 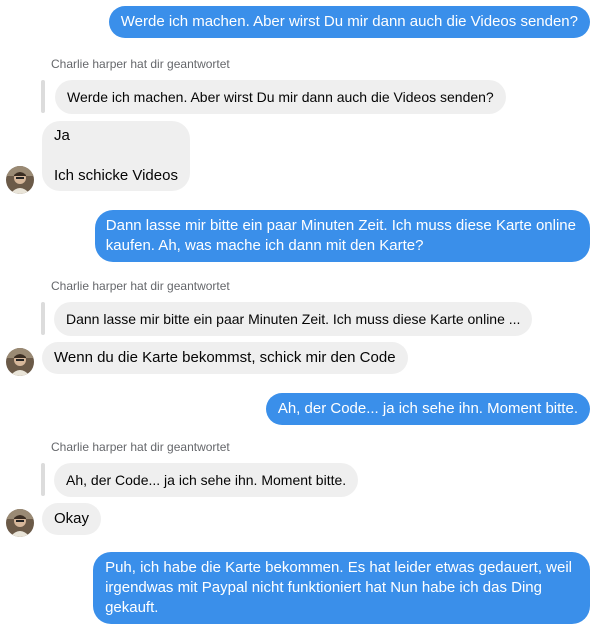 I want to click on message-line: gekauft., so click(x=132, y=607).